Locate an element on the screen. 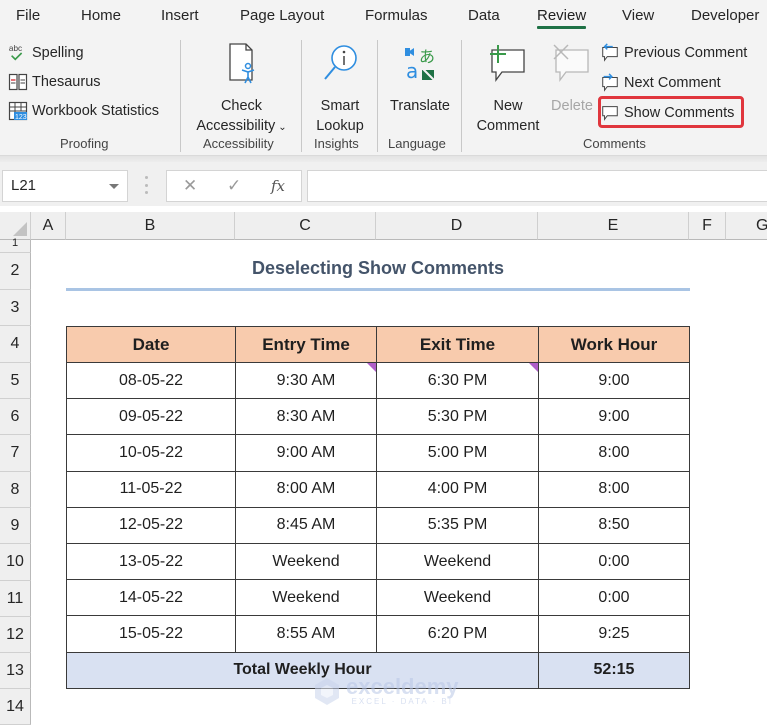 This screenshot has height=725, width=767. thesaurus-button: Thesaurus is located at coordinates (54, 82).